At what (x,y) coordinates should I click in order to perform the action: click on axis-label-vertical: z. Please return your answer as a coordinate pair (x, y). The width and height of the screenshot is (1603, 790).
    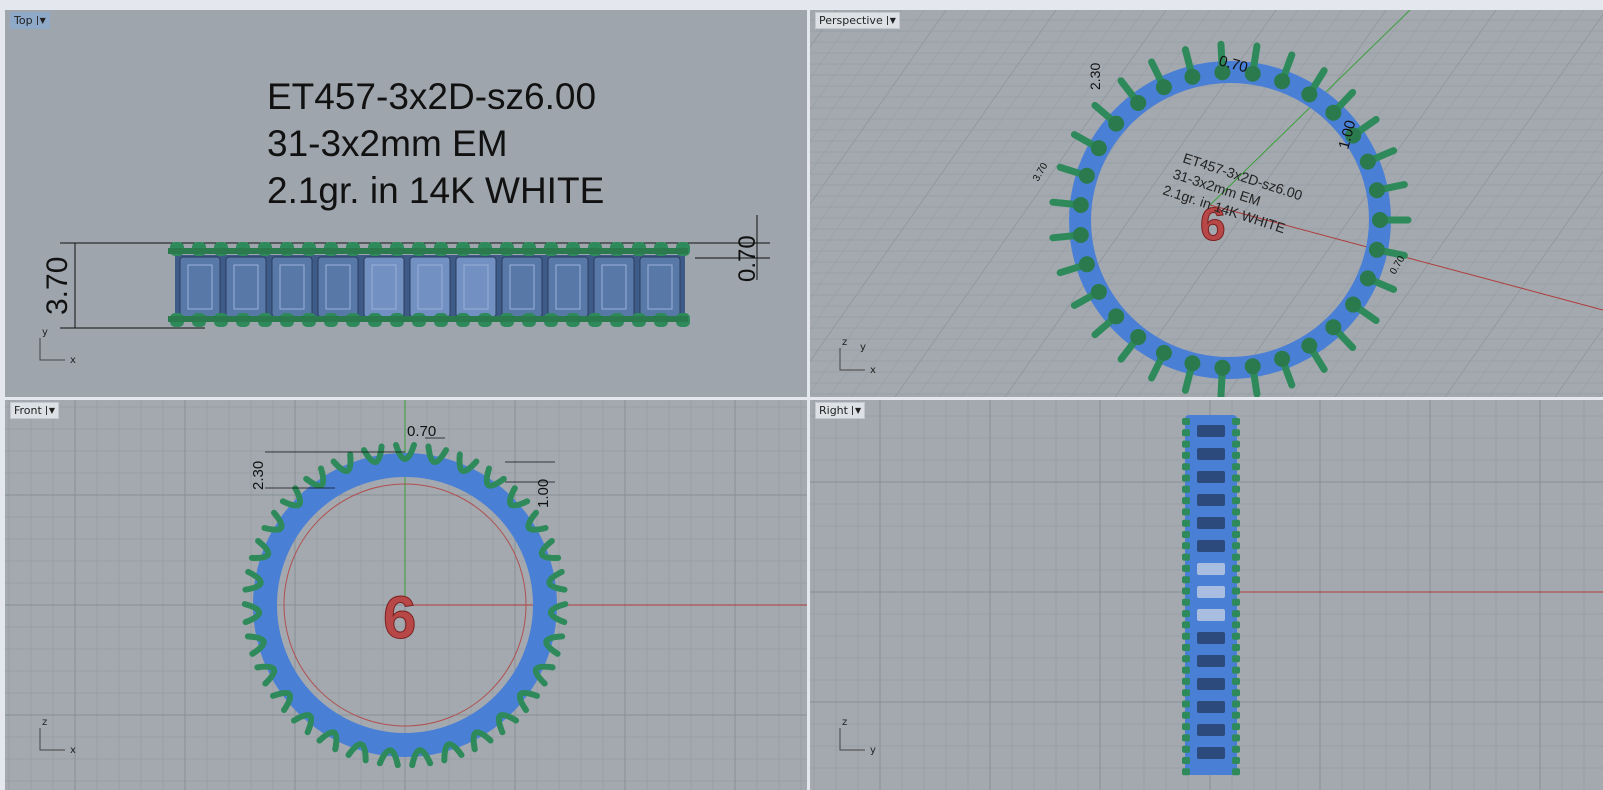
    Looking at the image, I should click on (844, 722).